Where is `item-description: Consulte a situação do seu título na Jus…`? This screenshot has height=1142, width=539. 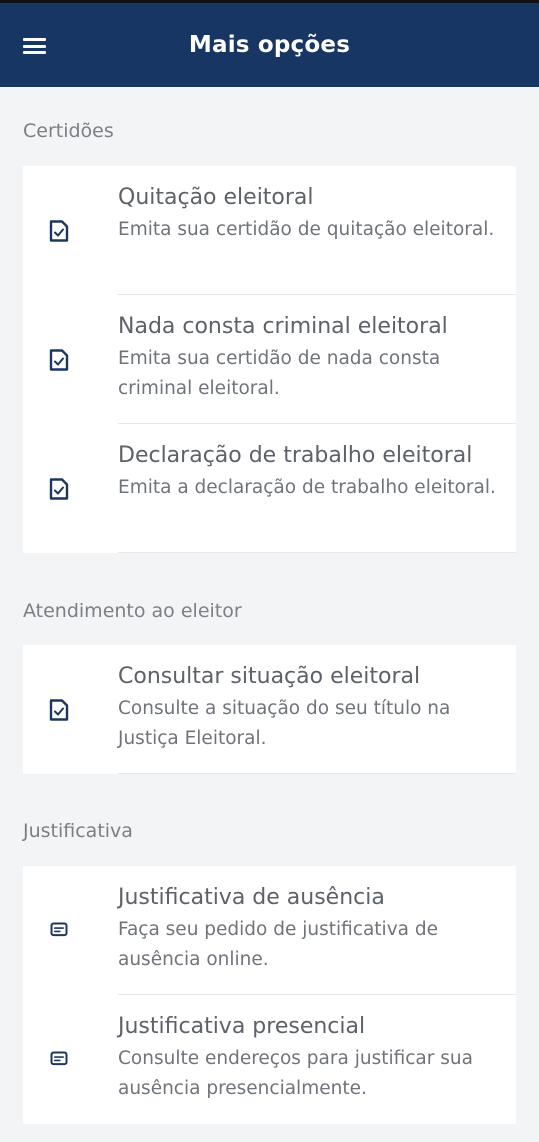 item-description: Consulte a situação do seu título na Jus… is located at coordinates (284, 723).